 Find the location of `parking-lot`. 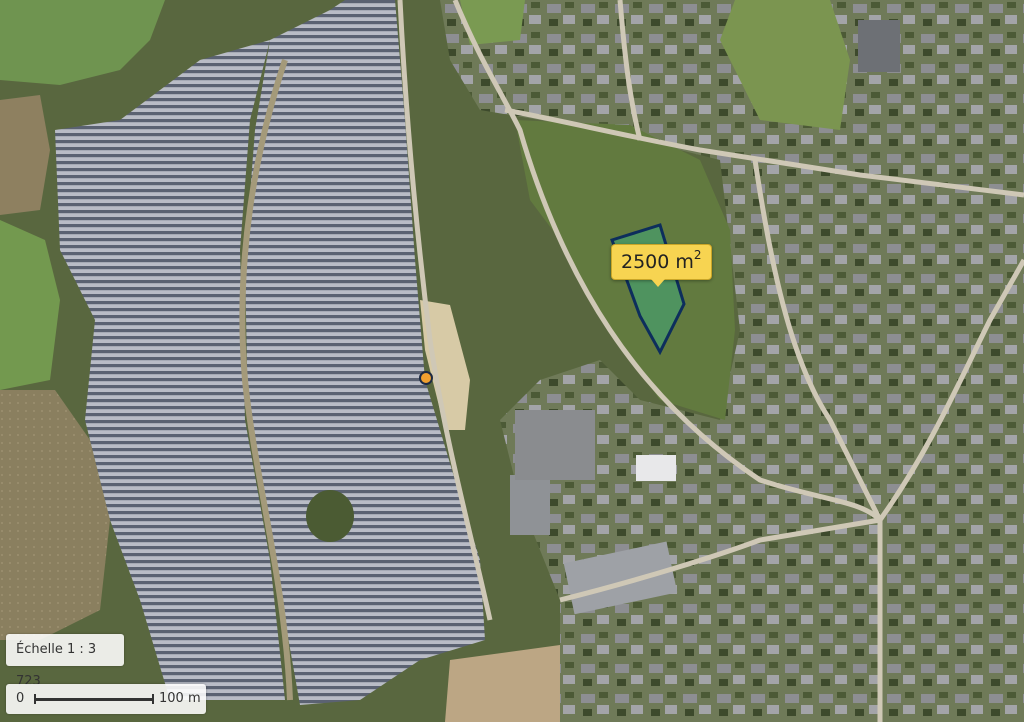

parking-lot is located at coordinates (555, 445).